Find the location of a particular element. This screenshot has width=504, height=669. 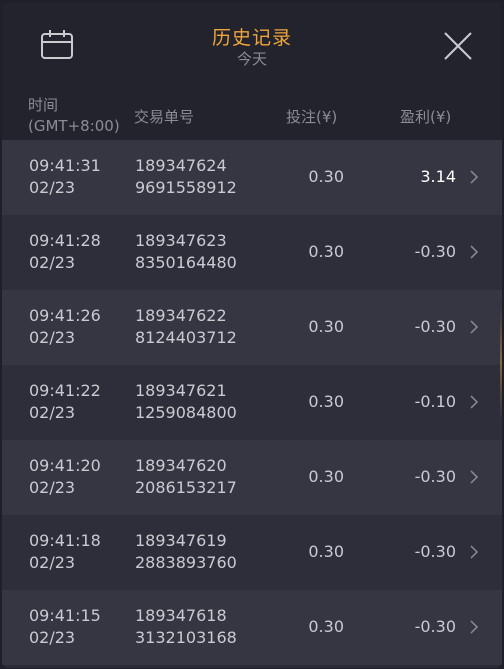

row-trade-id-part2: 8124403712 is located at coordinates (186, 337).